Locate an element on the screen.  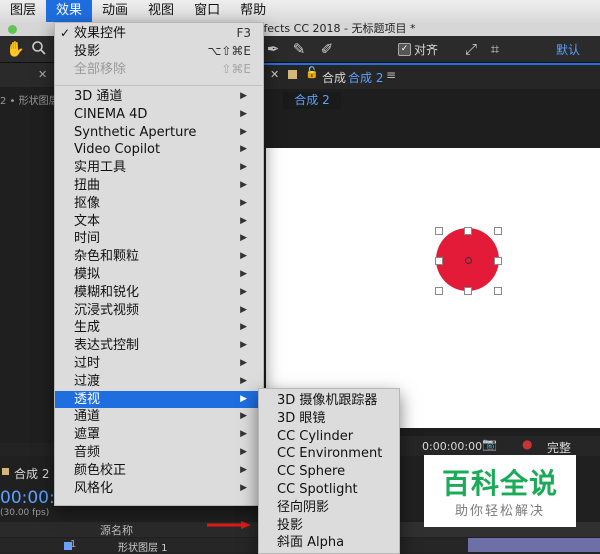
snap-checkbox: ✓ is located at coordinates (404, 49).